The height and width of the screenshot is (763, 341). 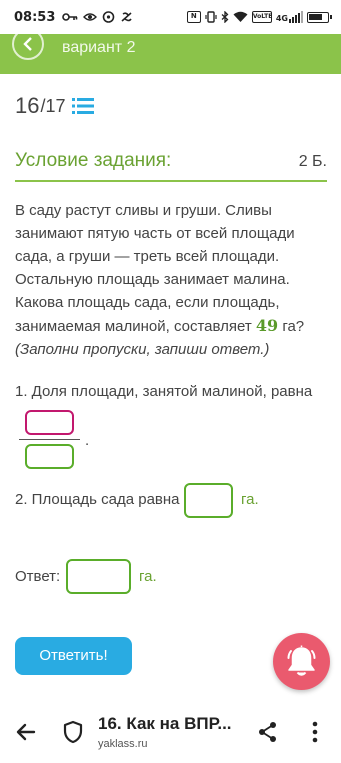 What do you see at coordinates (170, 17) in the screenshot?
I see `status-bar: 08:53 N VoLTE 4G` at bounding box center [170, 17].